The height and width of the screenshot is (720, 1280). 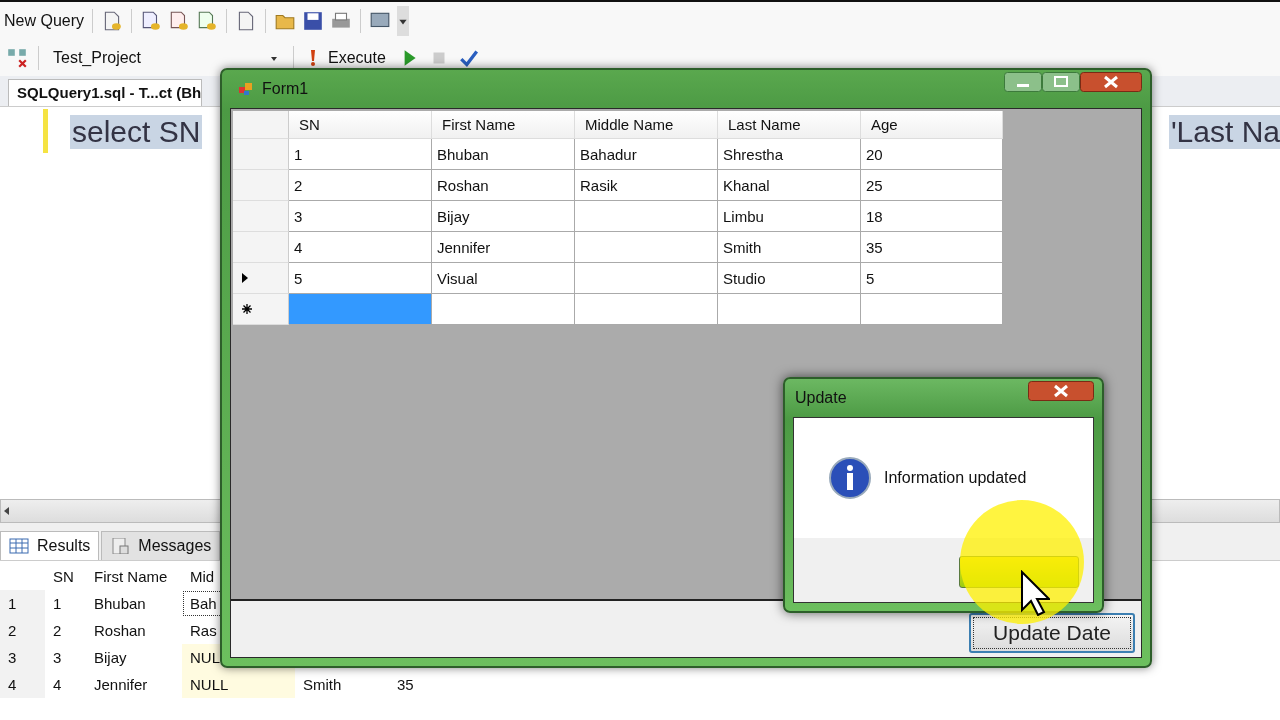 What do you see at coordinates (57, 631) in the screenshot?
I see `table-cell-text: 2` at bounding box center [57, 631].